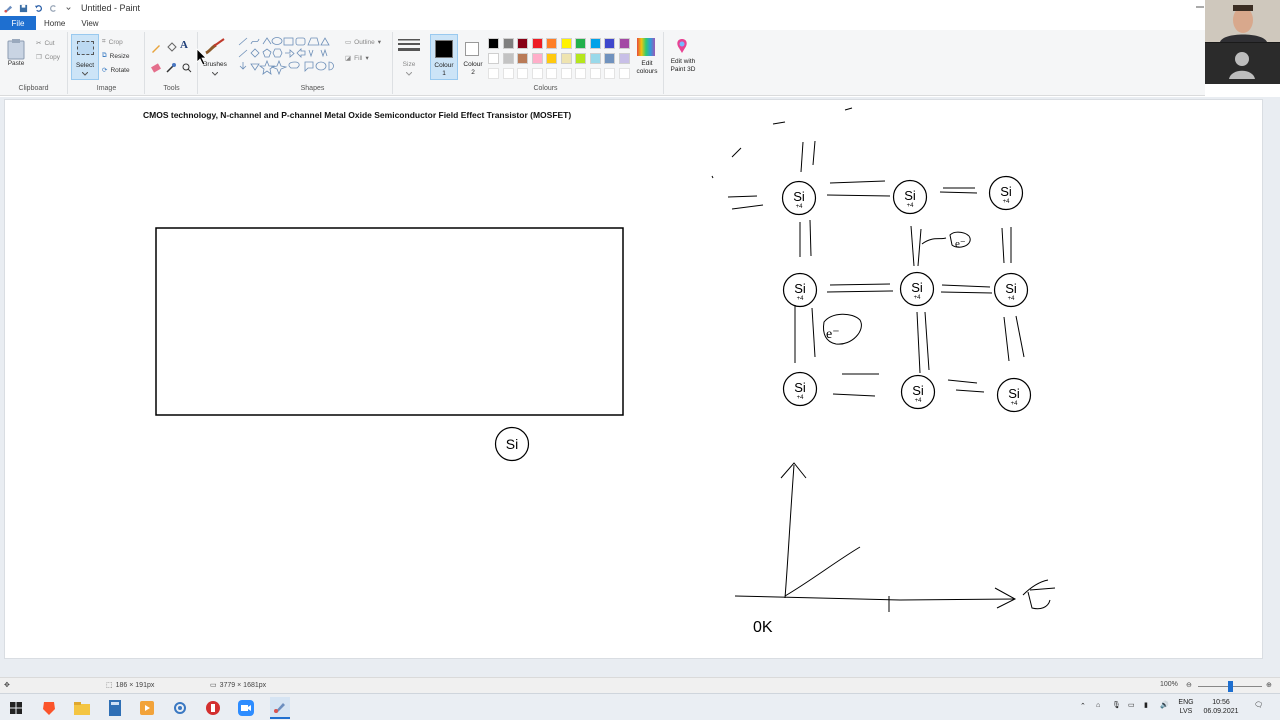 The width and height of the screenshot is (1280, 720). I want to click on colour2-button: Colour 2, so click(473, 57).